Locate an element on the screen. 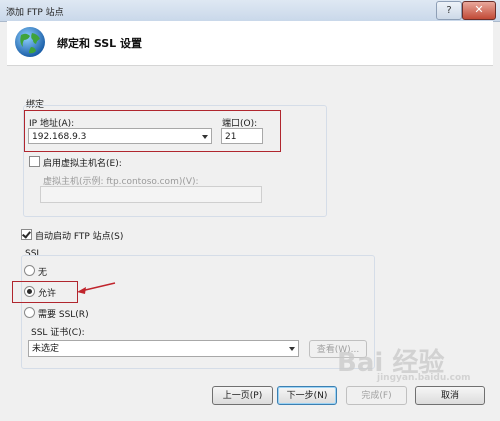 Image resolution: width=500 pixels, height=421 pixels. ssl-cert-value: 未选定 is located at coordinates (46, 349).